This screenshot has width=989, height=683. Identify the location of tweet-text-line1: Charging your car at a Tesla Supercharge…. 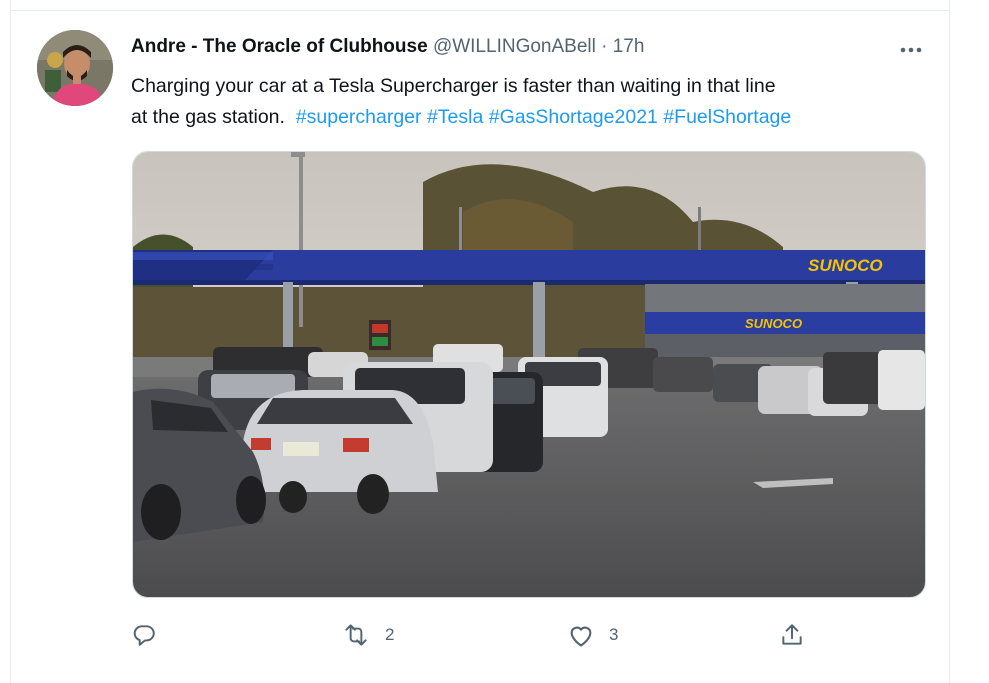
(453, 86).